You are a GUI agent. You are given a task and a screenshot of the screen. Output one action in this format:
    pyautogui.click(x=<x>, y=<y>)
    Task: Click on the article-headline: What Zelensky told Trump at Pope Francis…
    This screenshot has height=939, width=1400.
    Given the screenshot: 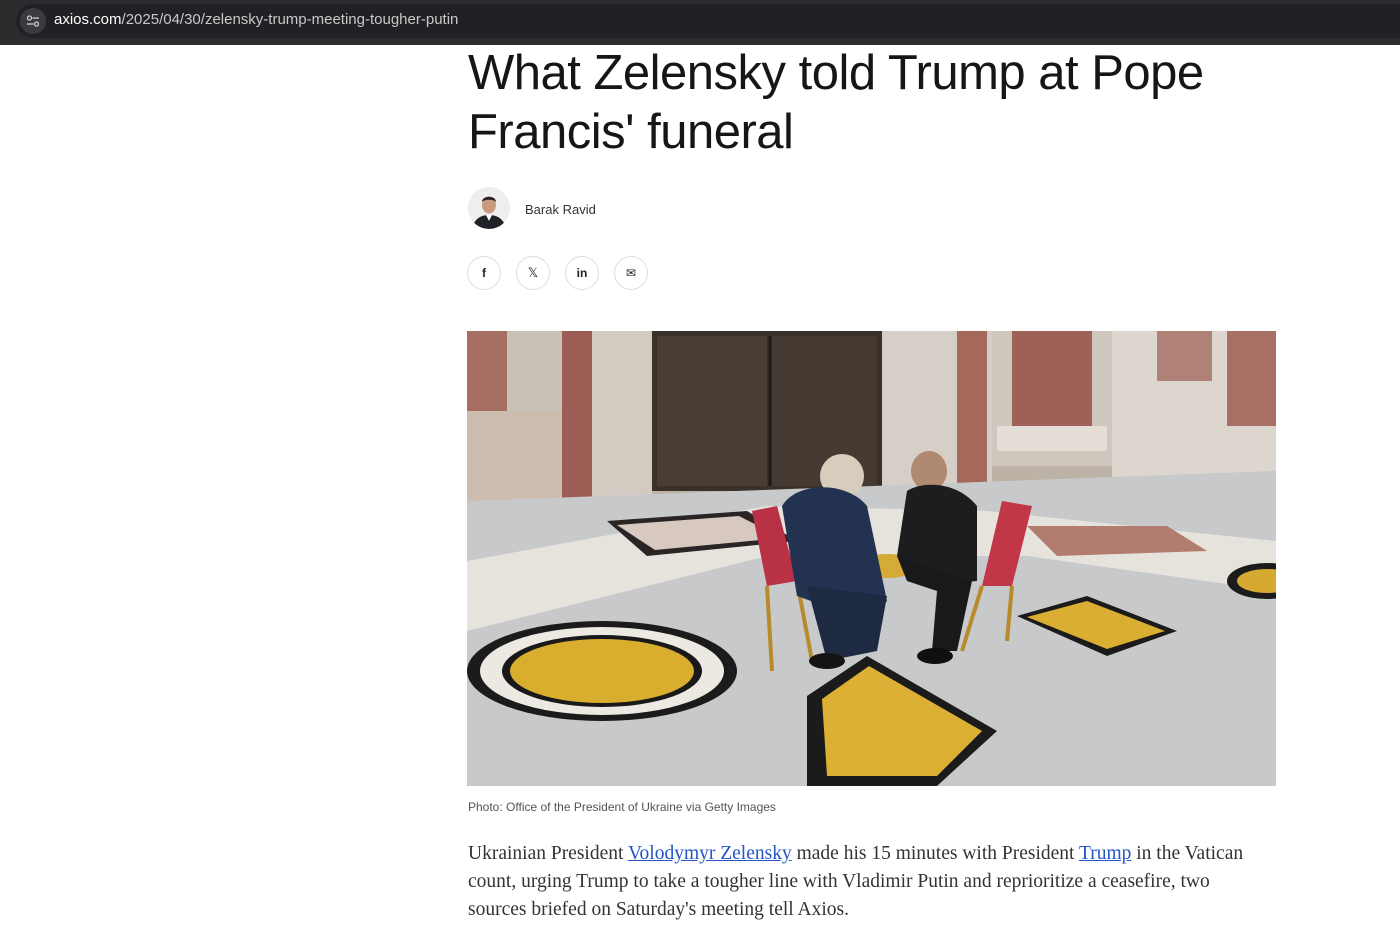 What is the action you would take?
    pyautogui.click(x=836, y=102)
    